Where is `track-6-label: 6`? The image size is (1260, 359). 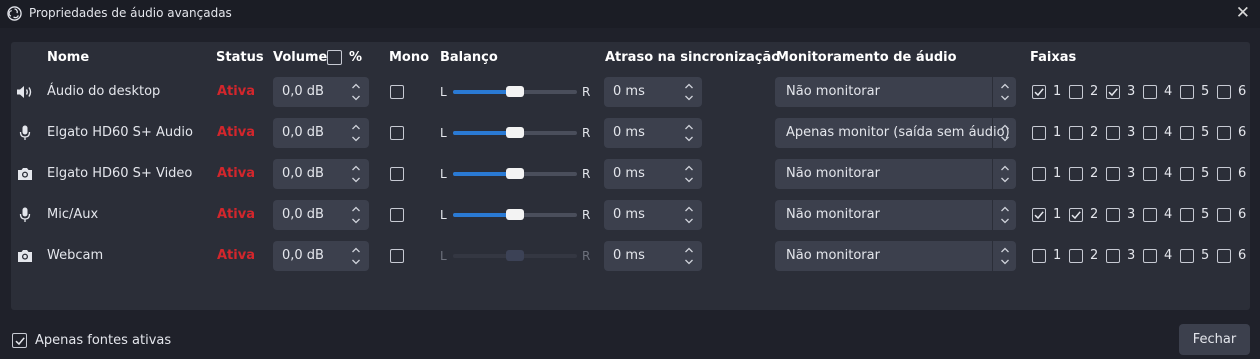 track-6-label: 6 is located at coordinates (1242, 132).